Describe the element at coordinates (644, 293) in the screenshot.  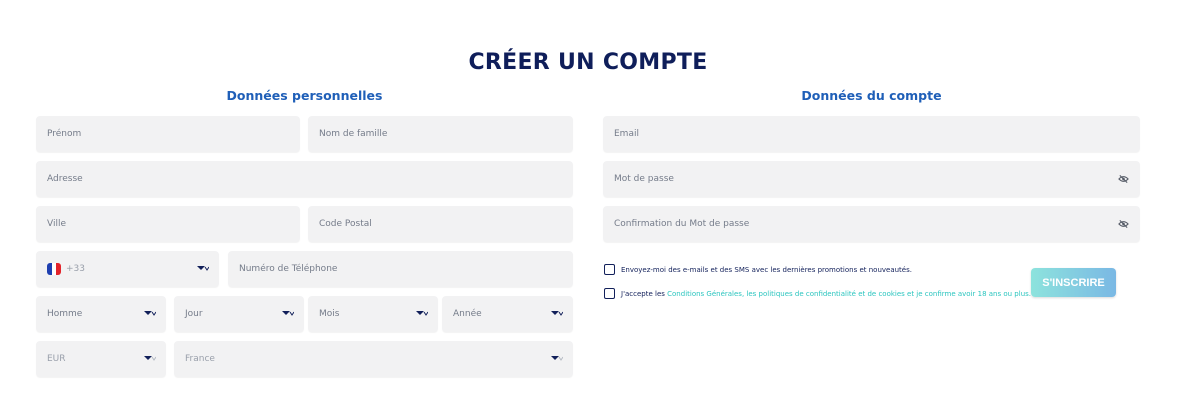
I see `terms-prefix: J'accepte les` at that location.